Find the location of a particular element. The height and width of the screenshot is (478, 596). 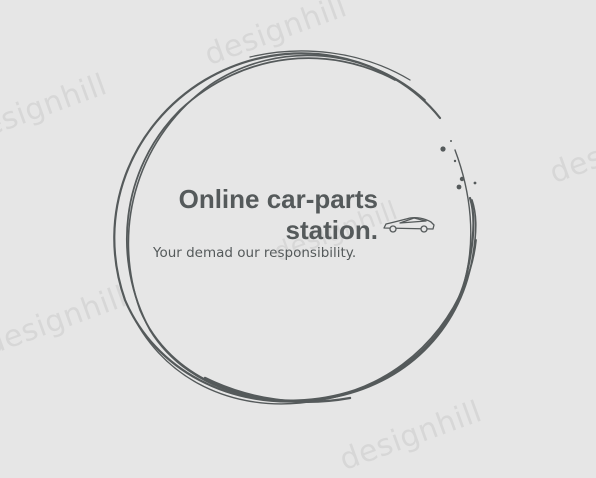

brand-title: Online car-parts station. is located at coordinates (278, 215).